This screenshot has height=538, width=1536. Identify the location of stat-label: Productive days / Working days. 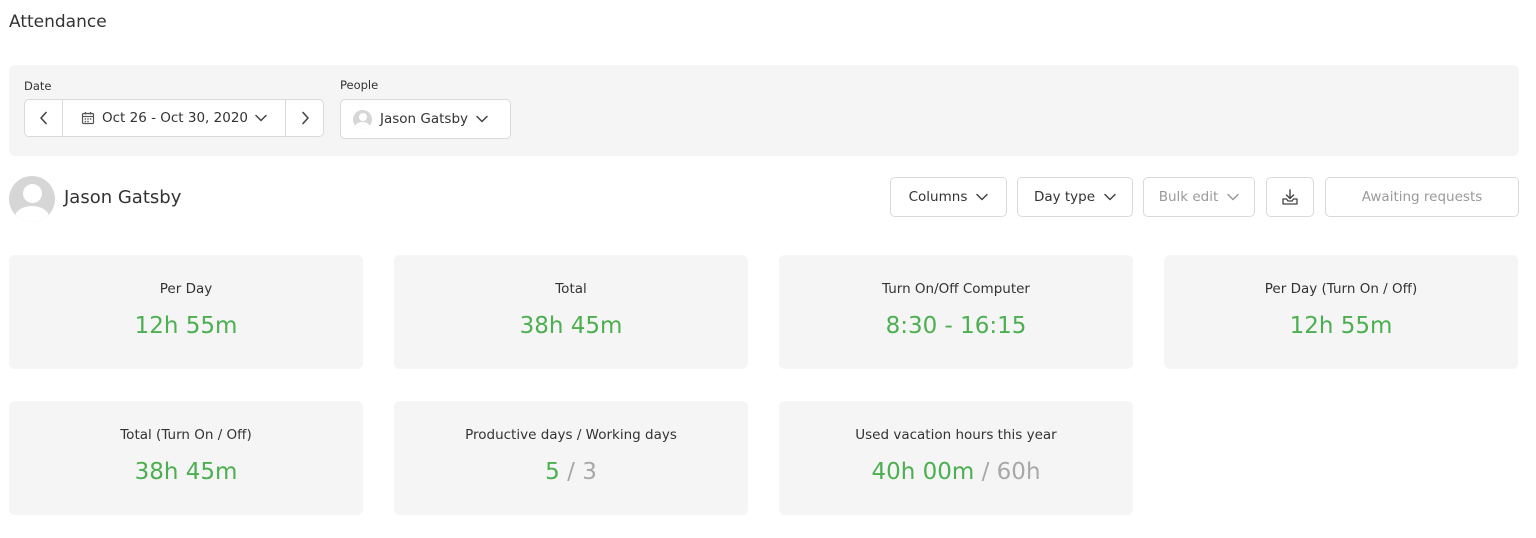
(571, 435).